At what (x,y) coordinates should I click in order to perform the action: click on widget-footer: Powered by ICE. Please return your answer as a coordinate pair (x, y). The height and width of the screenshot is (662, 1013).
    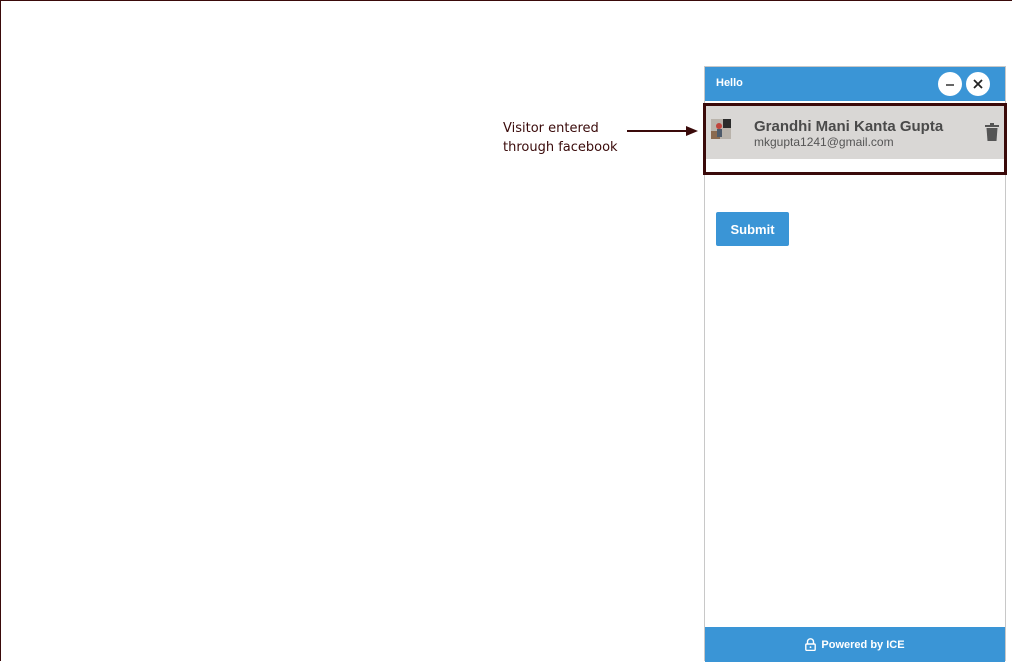
    Looking at the image, I should click on (855, 644).